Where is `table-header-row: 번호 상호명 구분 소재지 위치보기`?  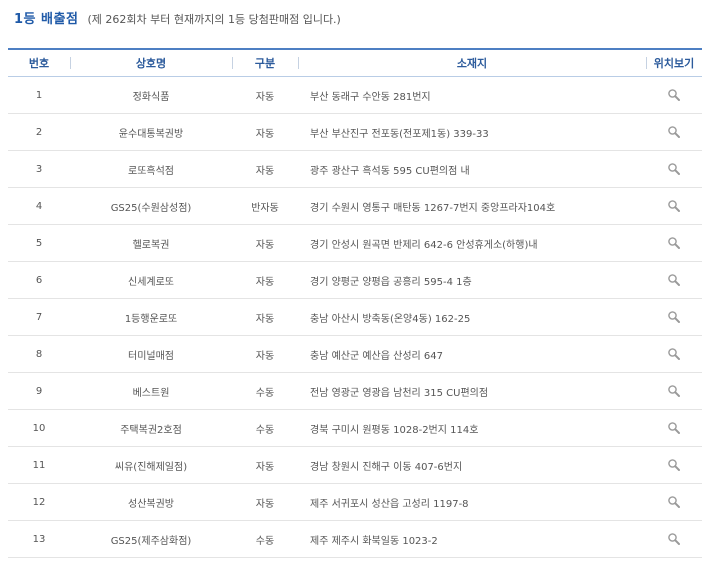 table-header-row: 번호 상호명 구분 소재지 위치보기 is located at coordinates (355, 62).